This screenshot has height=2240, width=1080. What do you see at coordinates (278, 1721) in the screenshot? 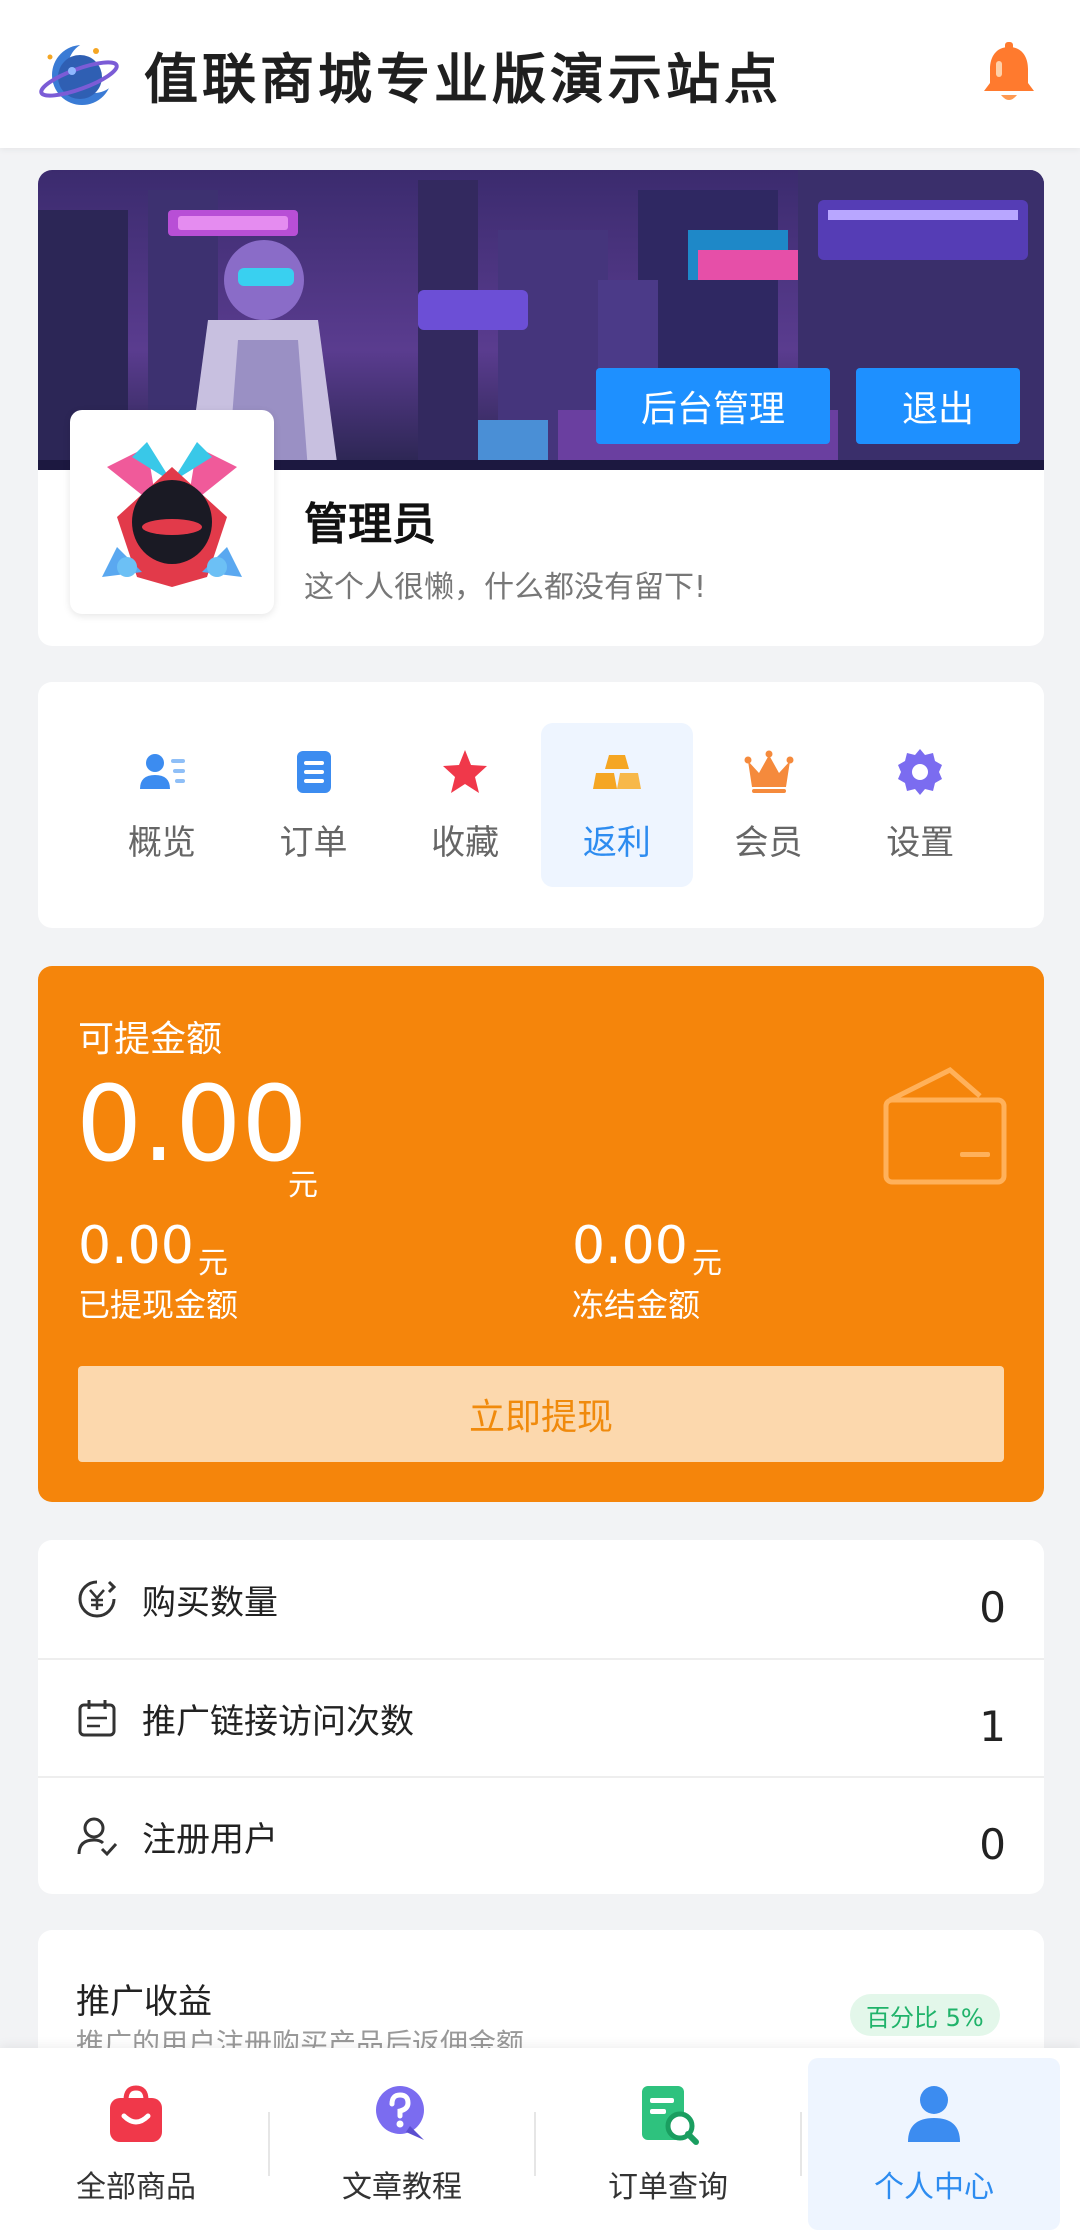
I see `stat-label: 推广链接访问次数` at bounding box center [278, 1721].